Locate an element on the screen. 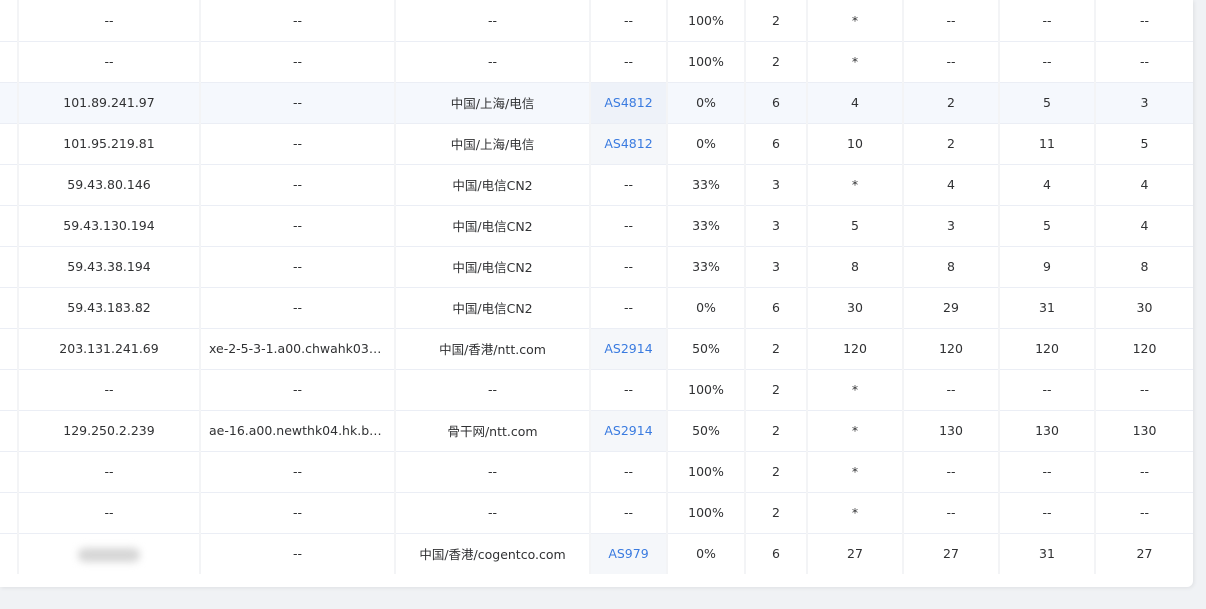  best-cell: 4 is located at coordinates (1047, 185).